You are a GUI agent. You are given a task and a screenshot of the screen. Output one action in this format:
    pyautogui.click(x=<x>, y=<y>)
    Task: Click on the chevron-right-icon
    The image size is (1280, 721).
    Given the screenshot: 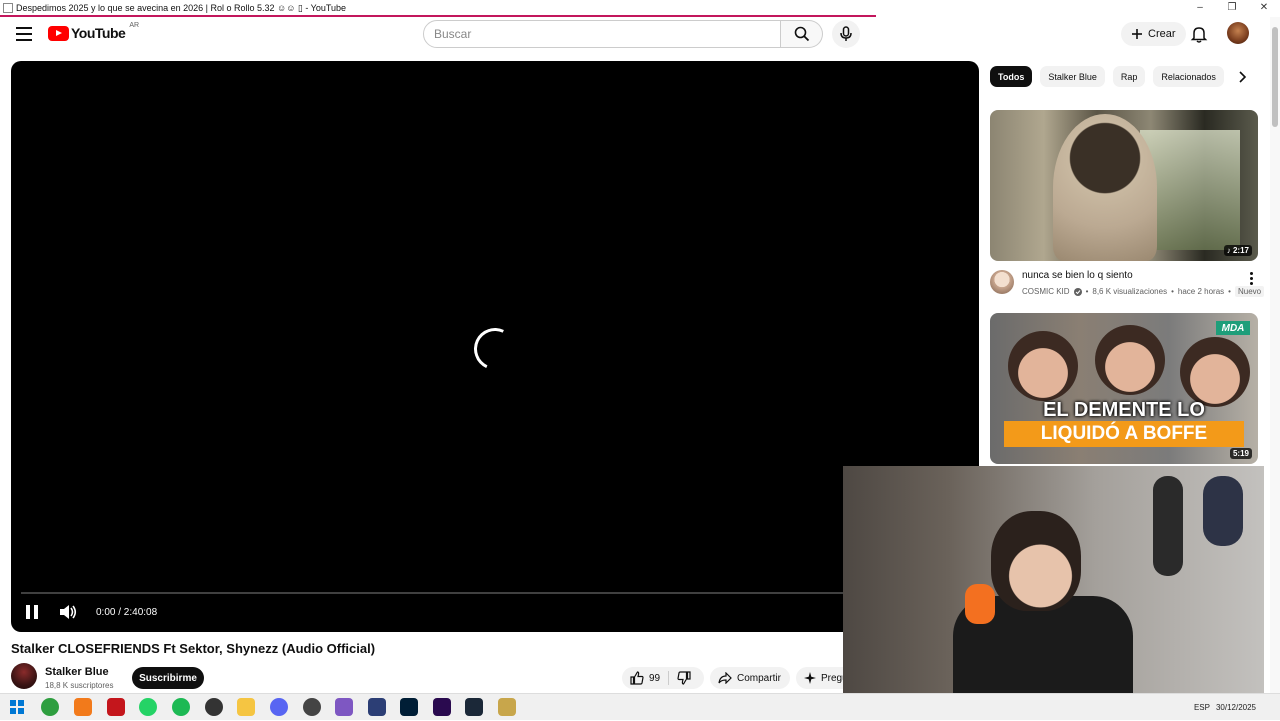 What is the action you would take?
    pyautogui.click(x=1242, y=77)
    